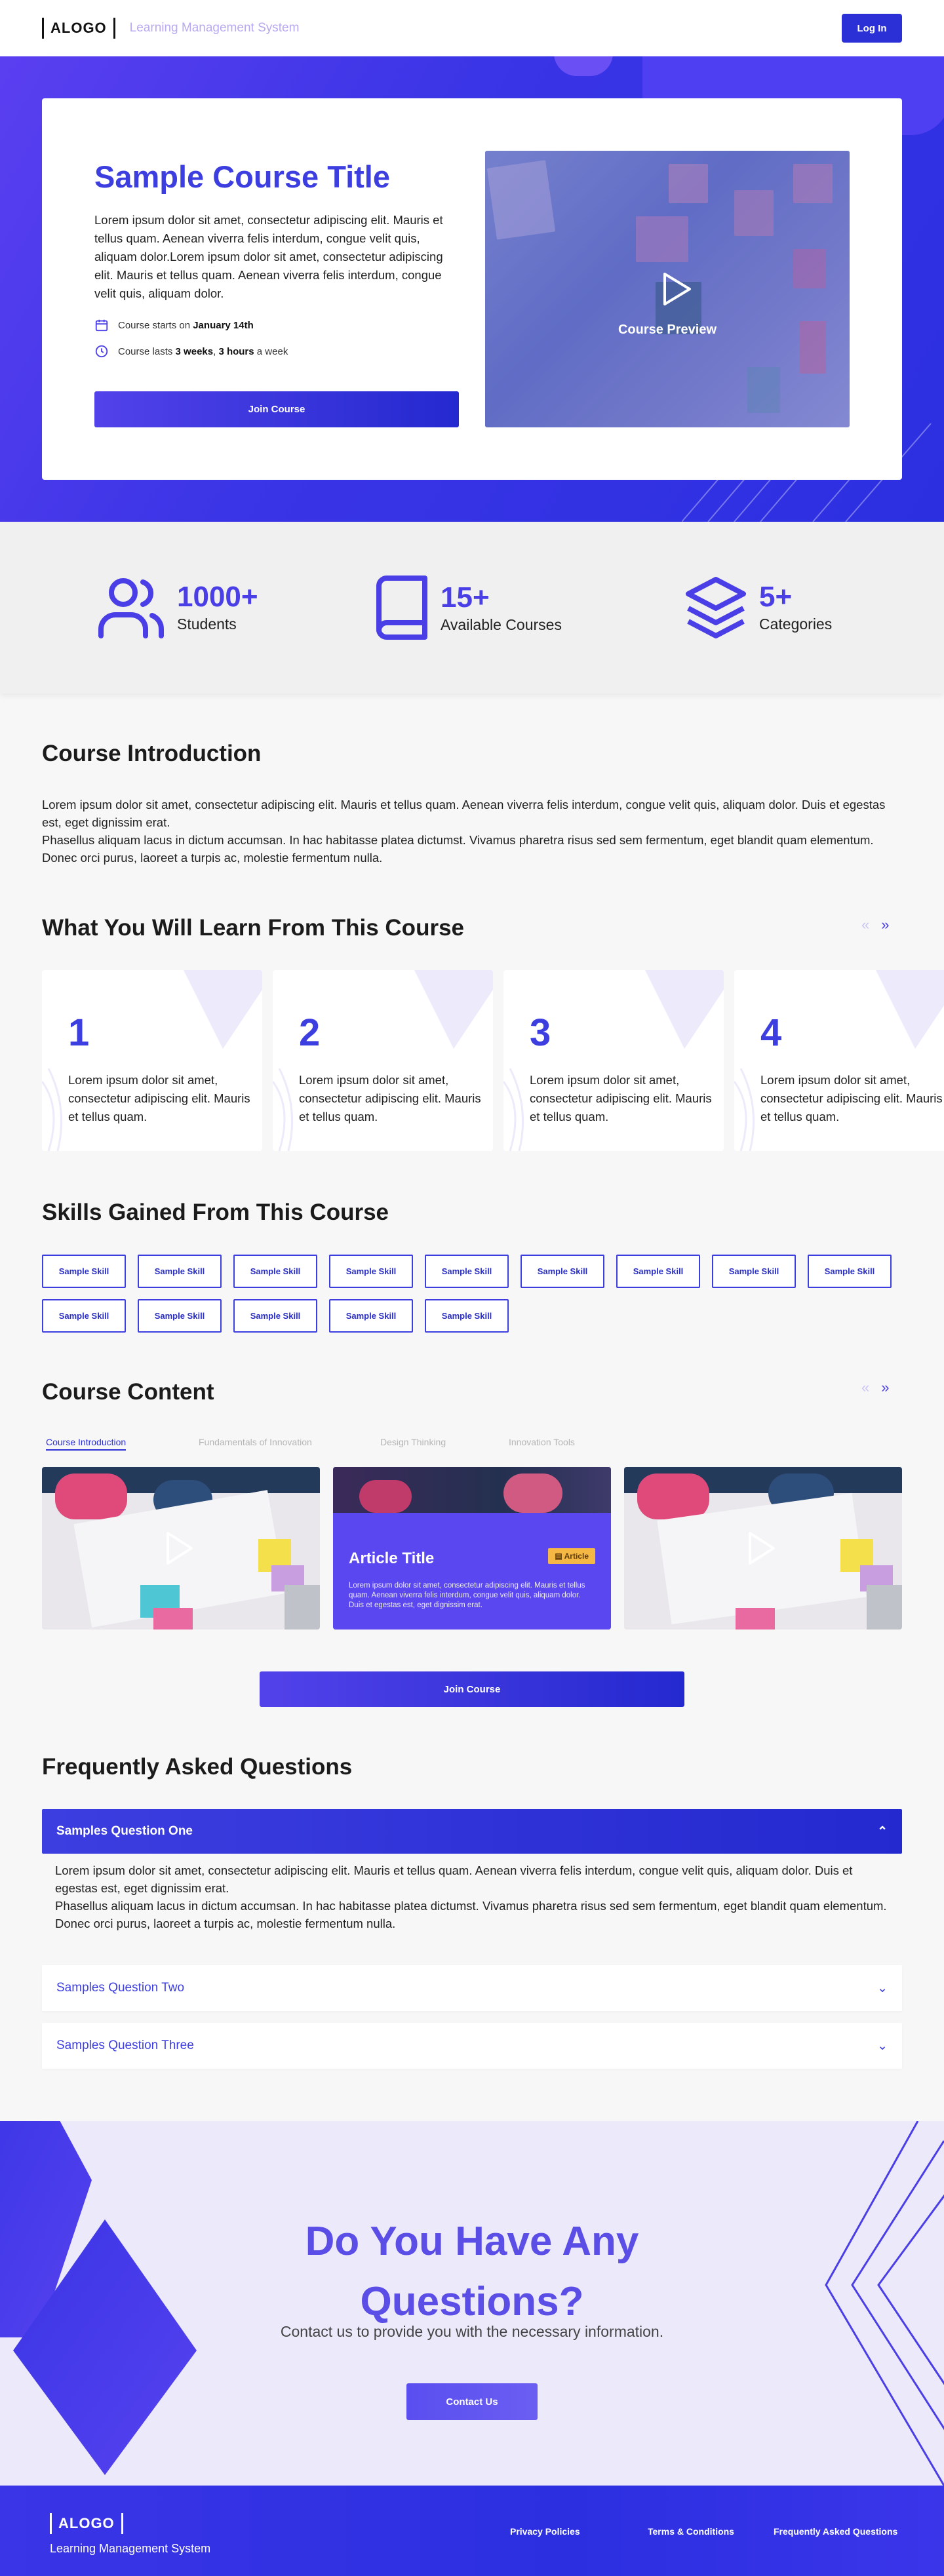 This screenshot has width=944, height=2576. What do you see at coordinates (540, 1032) in the screenshot?
I see `learn-number: 3` at bounding box center [540, 1032].